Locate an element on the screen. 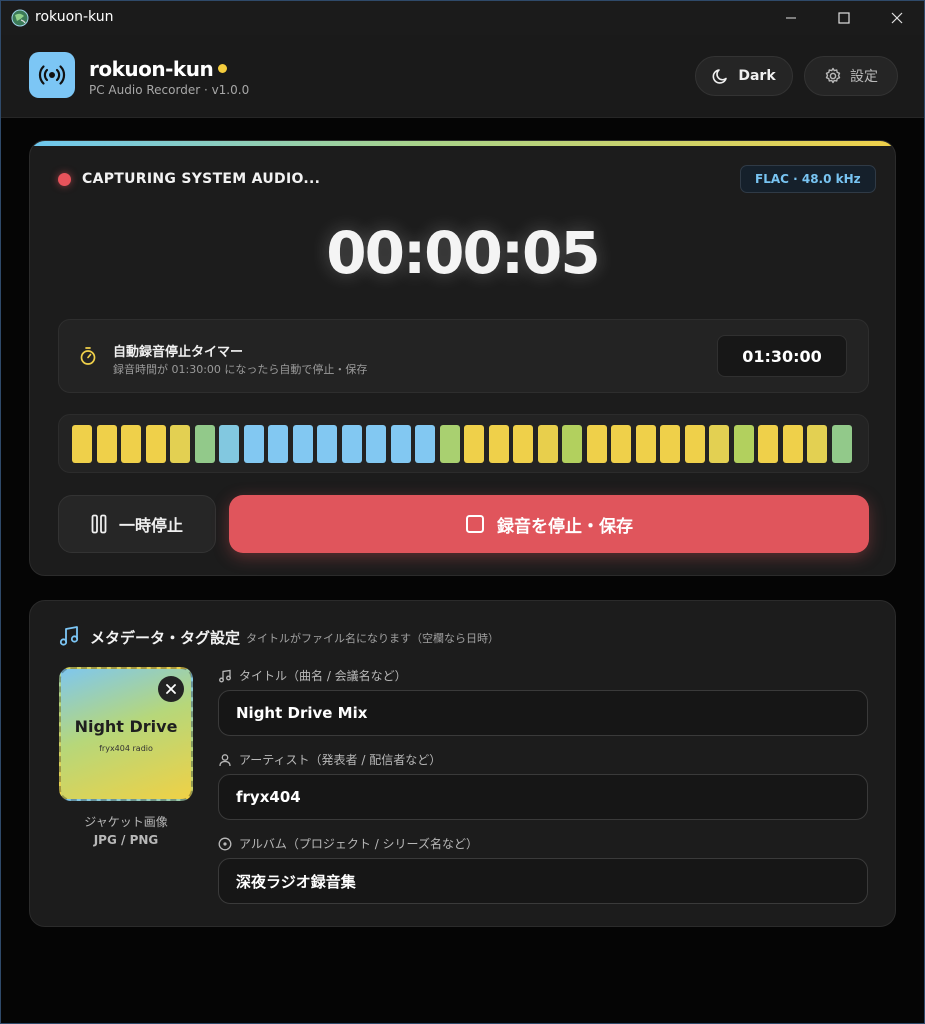 The width and height of the screenshot is (925, 1024). pause-icon is located at coordinates (99, 524).